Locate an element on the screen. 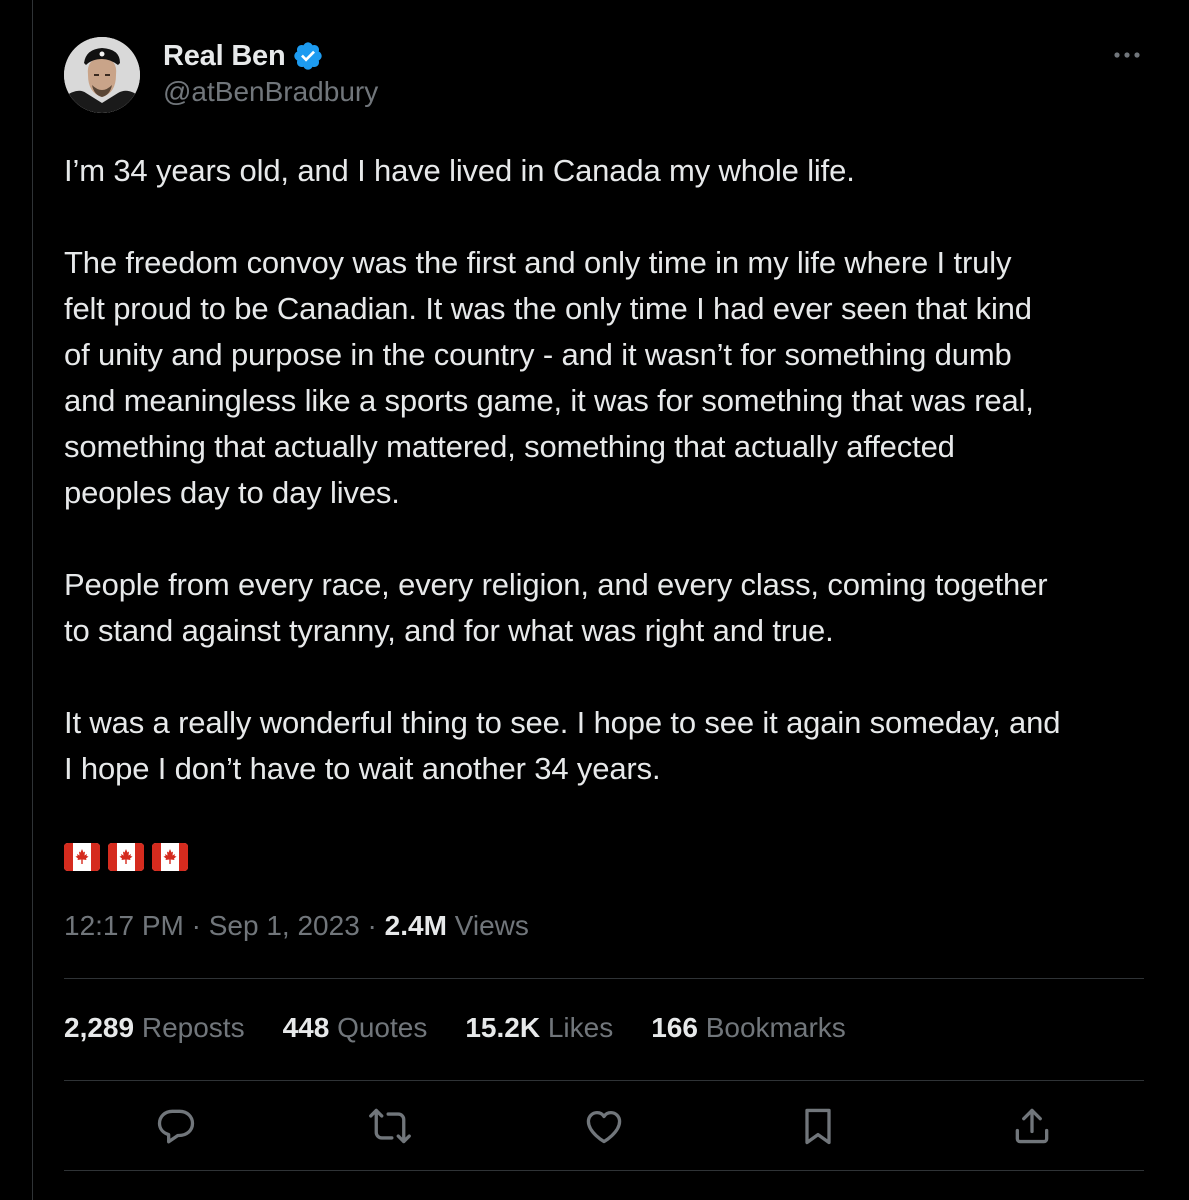 The height and width of the screenshot is (1200, 1189). quotes-stat: 448 Quotes is located at coordinates (355, 1028).